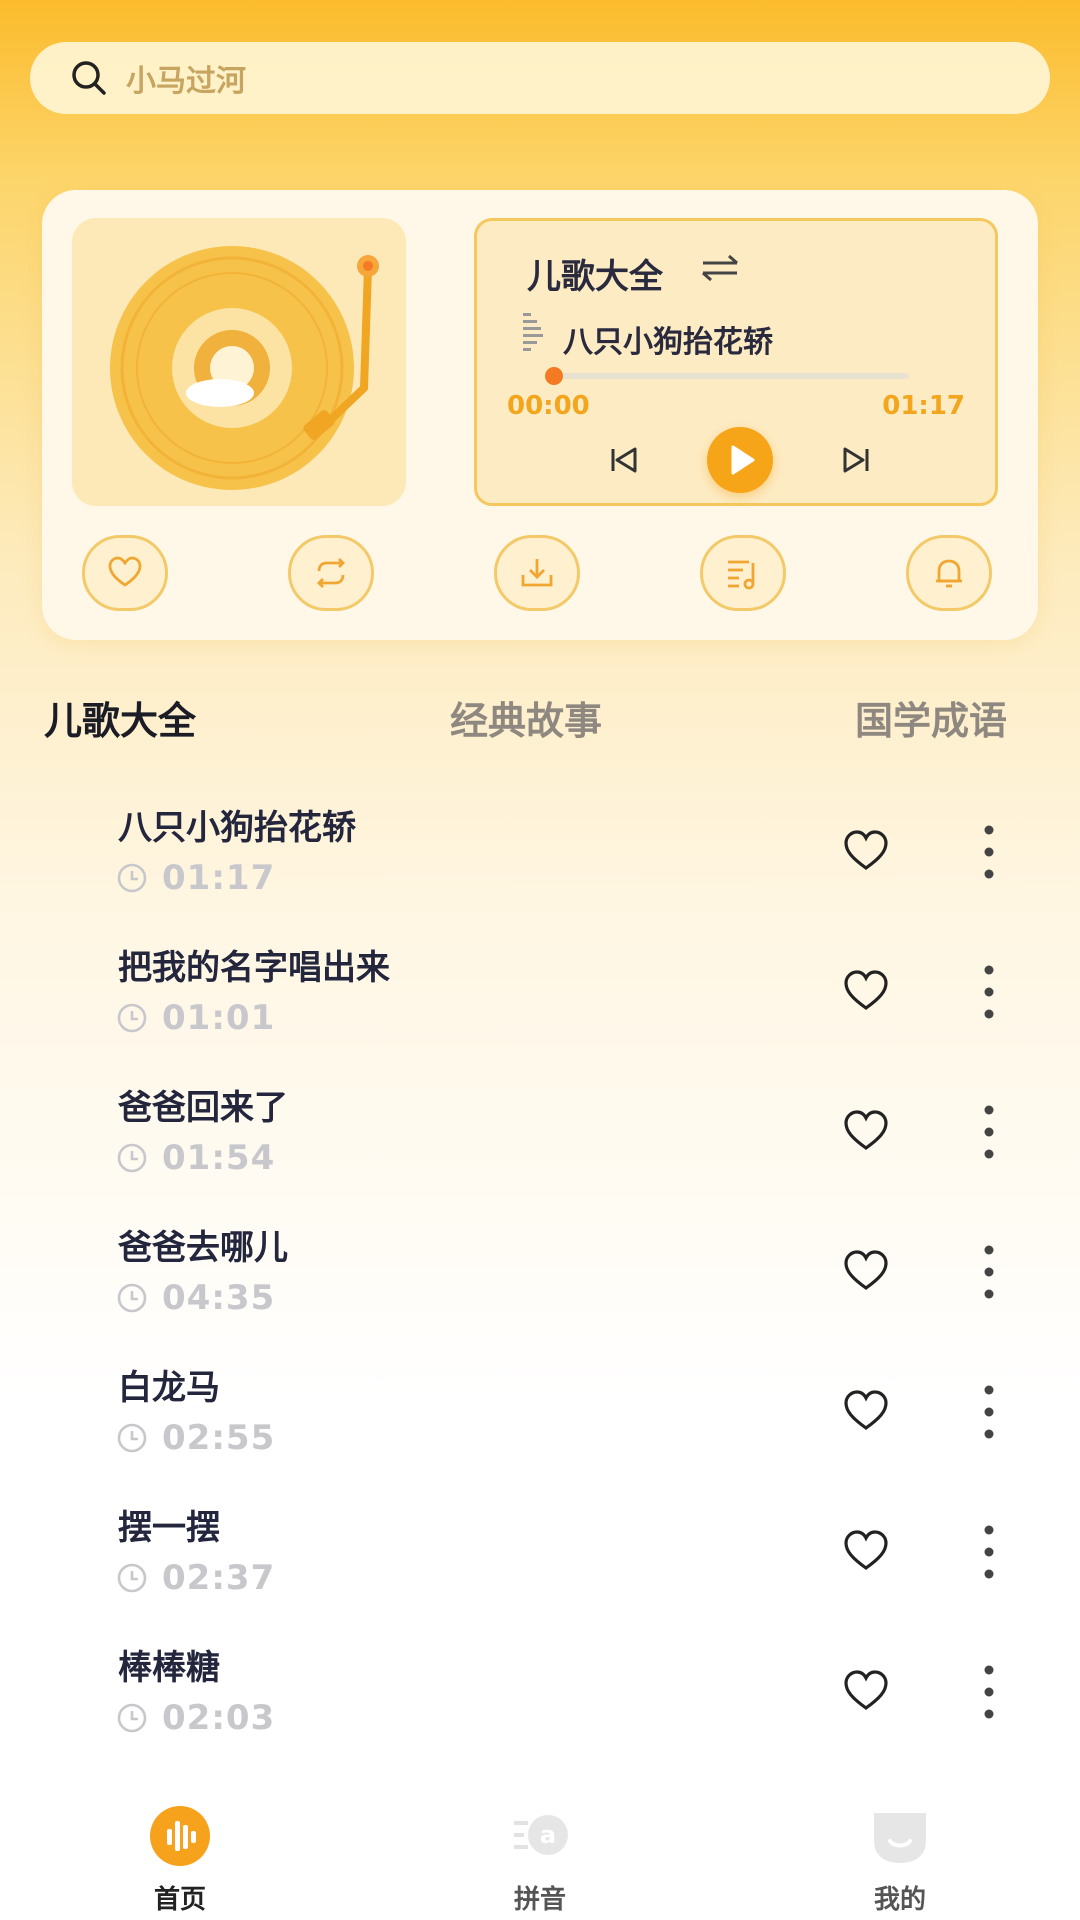 The width and height of the screenshot is (1080, 1920). What do you see at coordinates (180, 1836) in the screenshot?
I see `home-equalizer-icon` at bounding box center [180, 1836].